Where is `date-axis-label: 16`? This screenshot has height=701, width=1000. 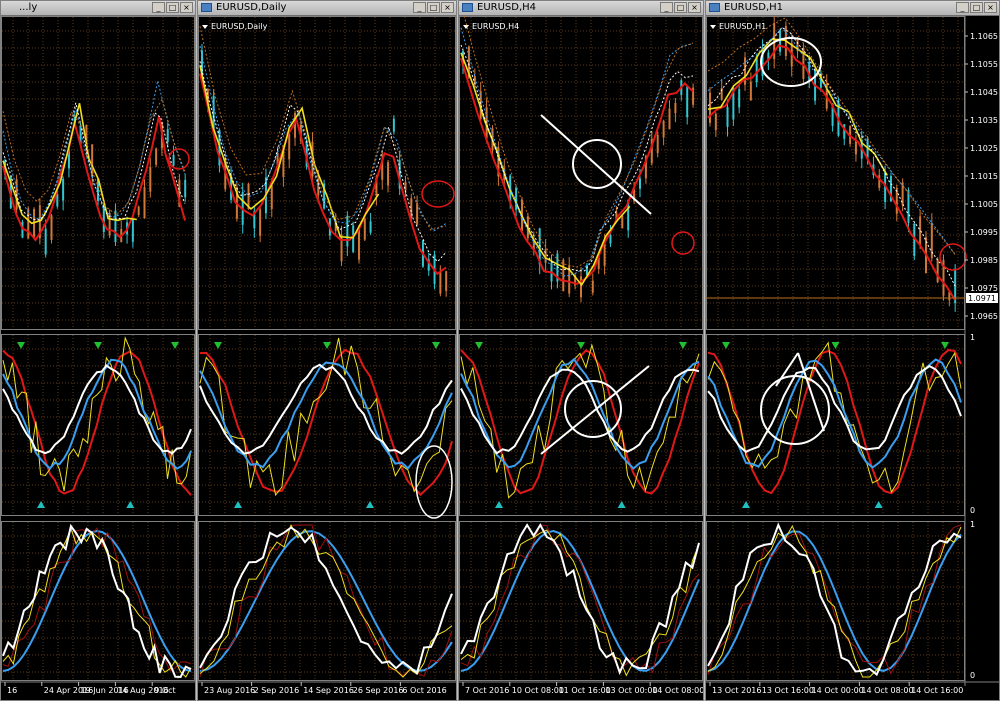 date-axis-label: 16 is located at coordinates (12, 690).